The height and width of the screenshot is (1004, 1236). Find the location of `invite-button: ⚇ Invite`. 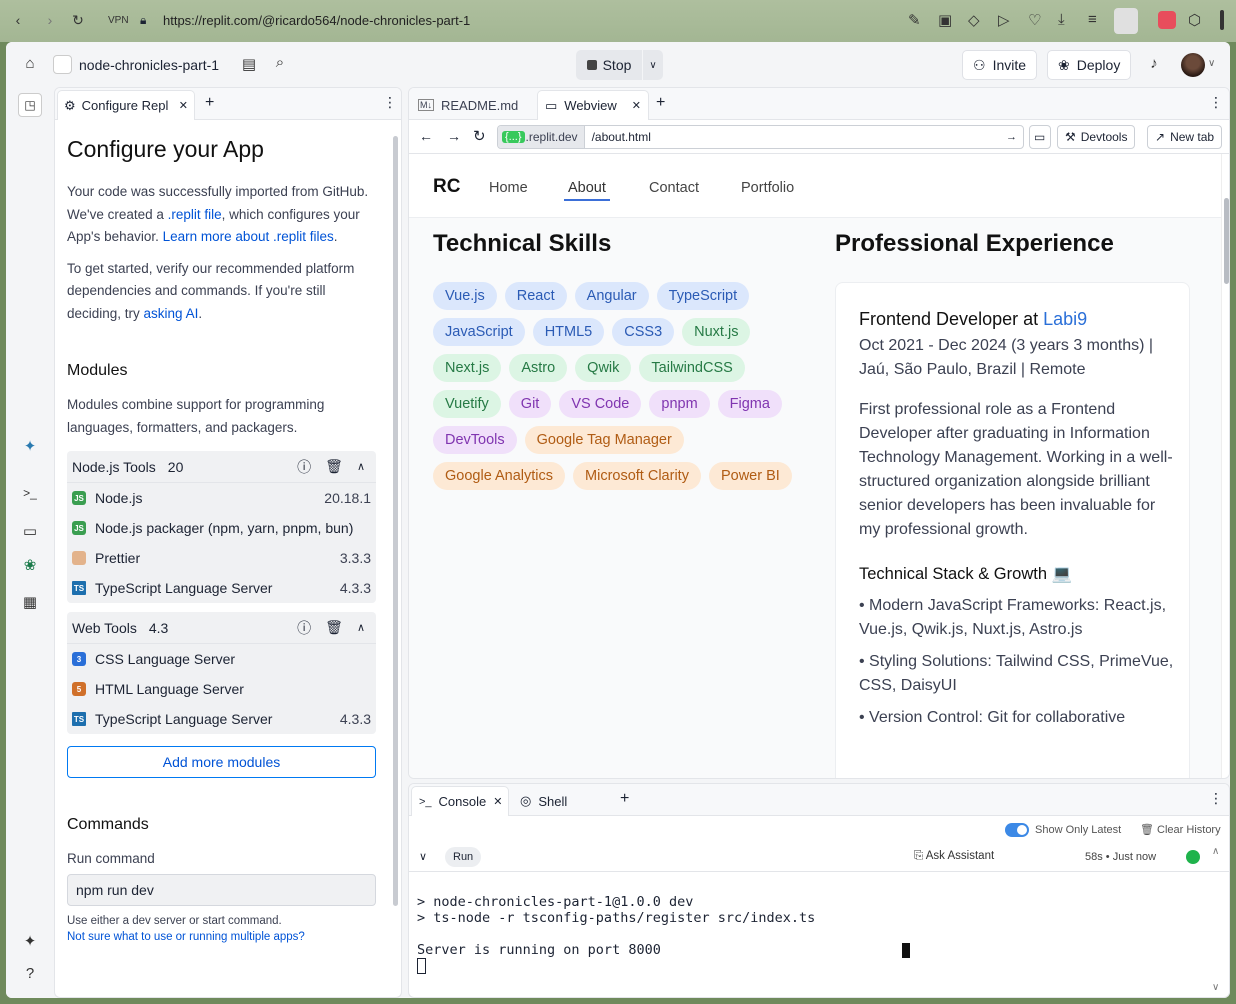

invite-button: ⚇ Invite is located at coordinates (1000, 65).